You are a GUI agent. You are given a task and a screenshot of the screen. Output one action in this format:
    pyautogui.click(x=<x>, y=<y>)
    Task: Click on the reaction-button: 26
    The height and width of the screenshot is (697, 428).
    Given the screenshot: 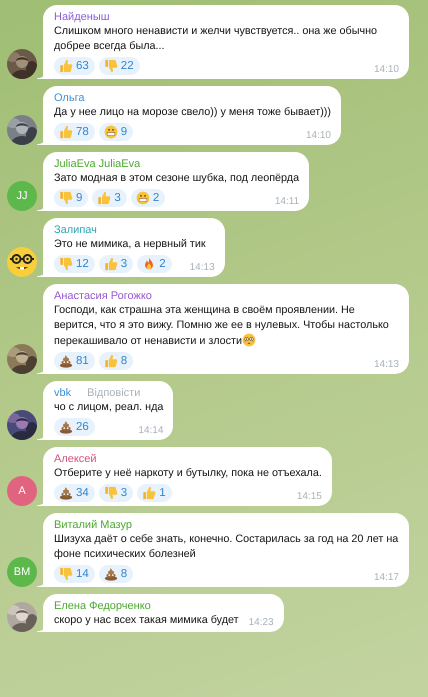 What is the action you would take?
    pyautogui.click(x=74, y=427)
    